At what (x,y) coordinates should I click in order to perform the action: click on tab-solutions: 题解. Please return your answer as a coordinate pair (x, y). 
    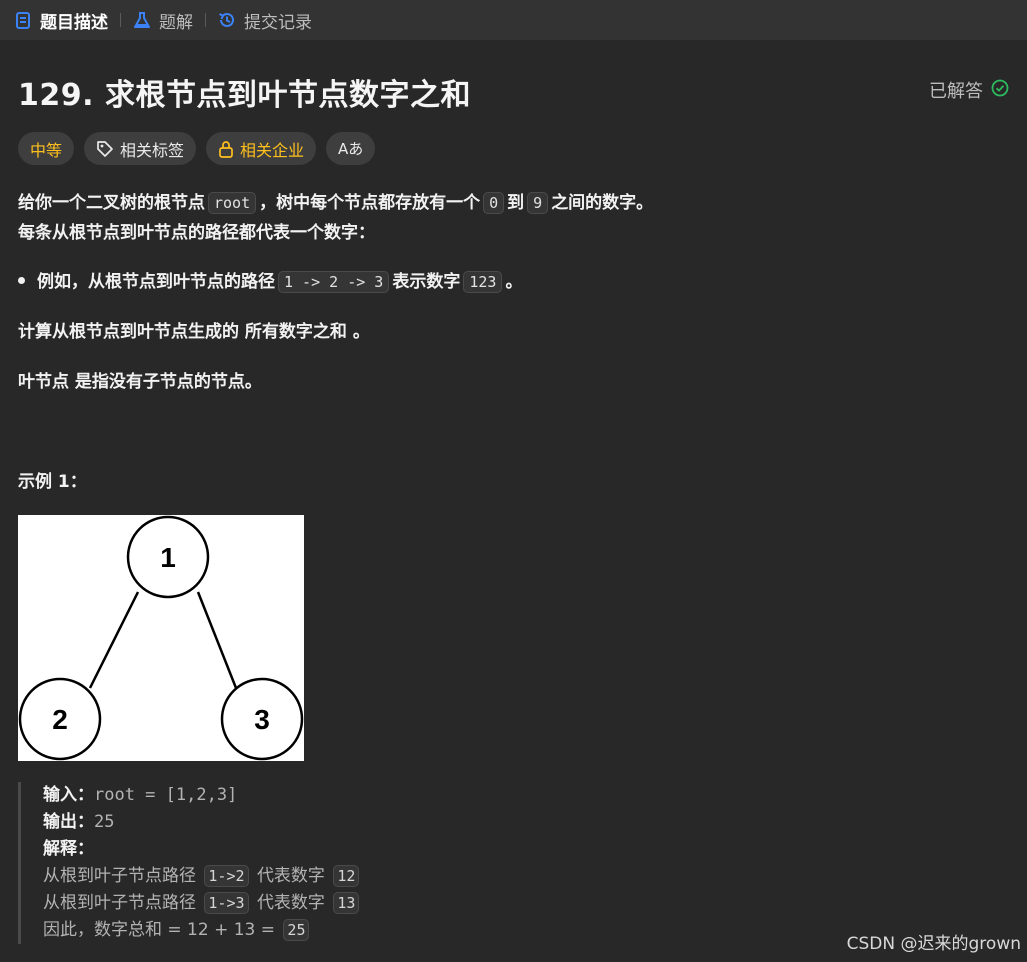
    Looking at the image, I should click on (163, 20).